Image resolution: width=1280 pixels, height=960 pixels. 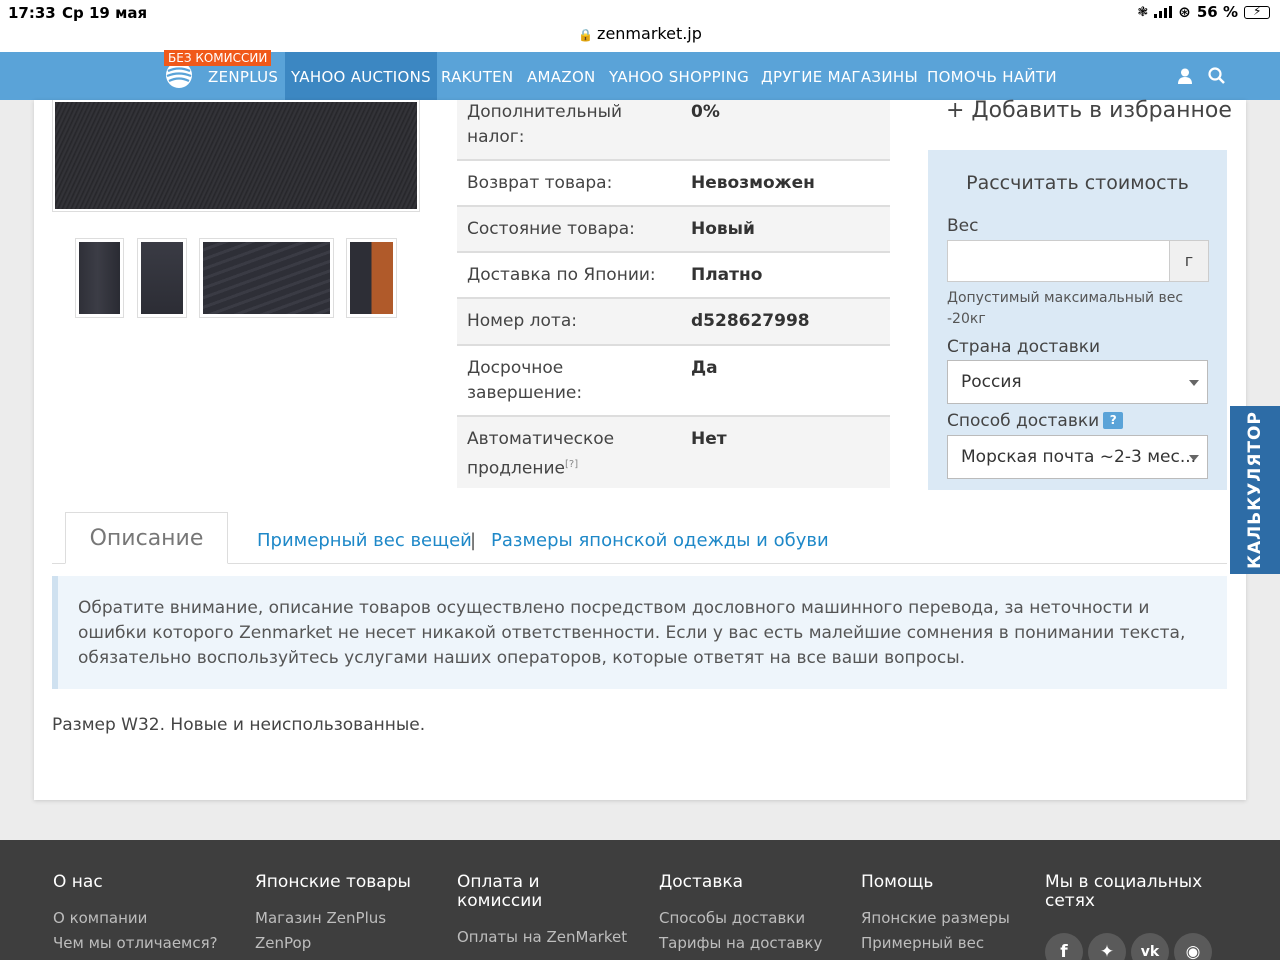 I want to click on tab-japanese-sizes: Размеры японской одежды и обуви, so click(x=660, y=540).